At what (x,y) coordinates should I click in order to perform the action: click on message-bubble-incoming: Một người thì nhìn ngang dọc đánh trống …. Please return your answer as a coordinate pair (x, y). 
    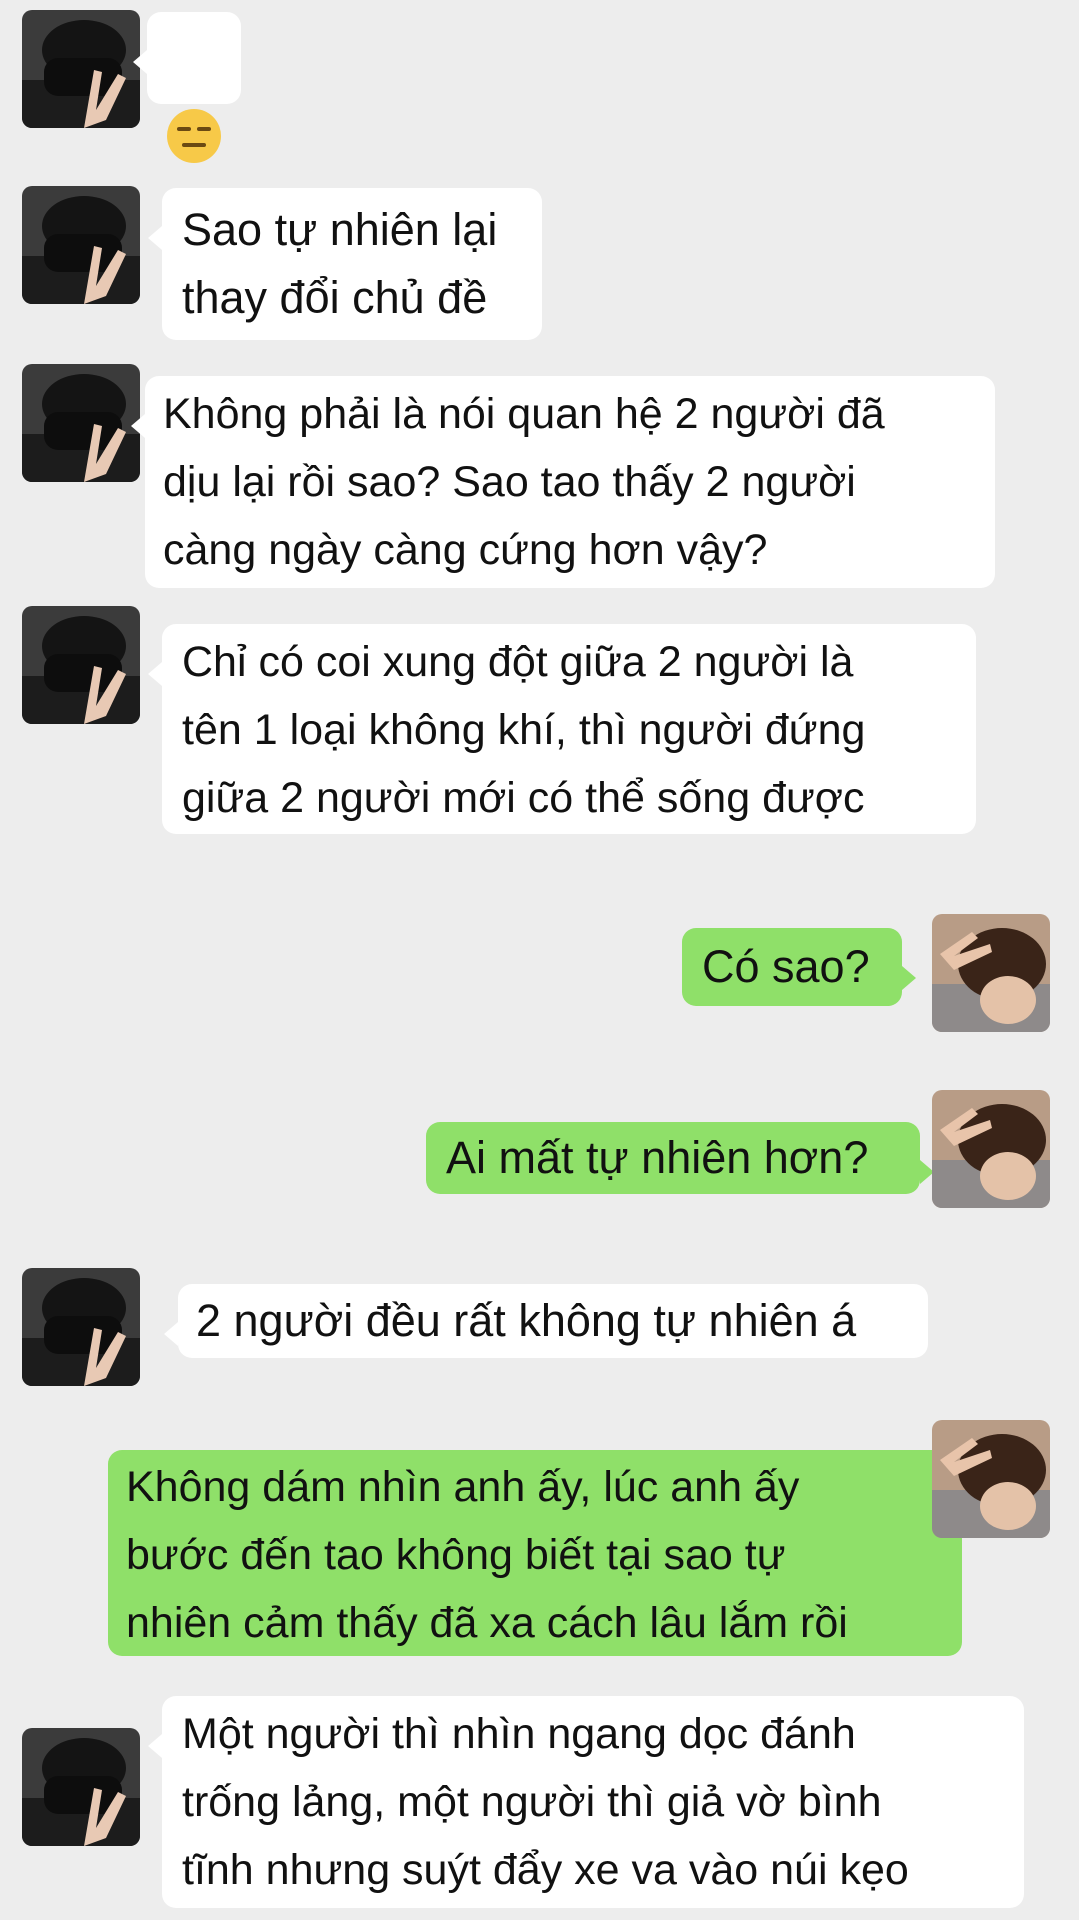
    Looking at the image, I should click on (586, 1802).